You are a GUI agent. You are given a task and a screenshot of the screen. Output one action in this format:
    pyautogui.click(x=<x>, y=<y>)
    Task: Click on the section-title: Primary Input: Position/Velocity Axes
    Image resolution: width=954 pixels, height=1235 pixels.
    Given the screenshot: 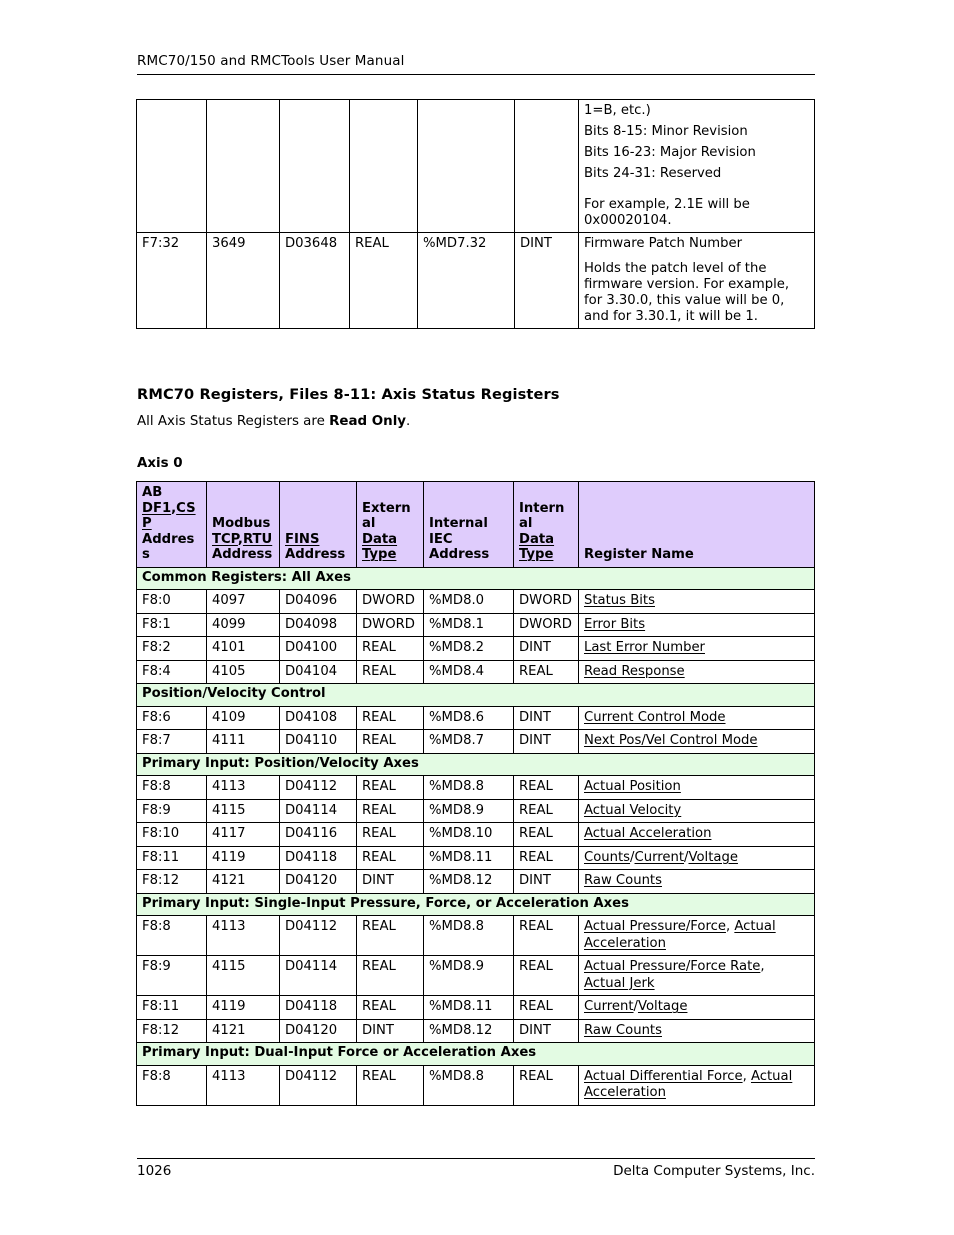 What is the action you would take?
    pyautogui.click(x=475, y=764)
    